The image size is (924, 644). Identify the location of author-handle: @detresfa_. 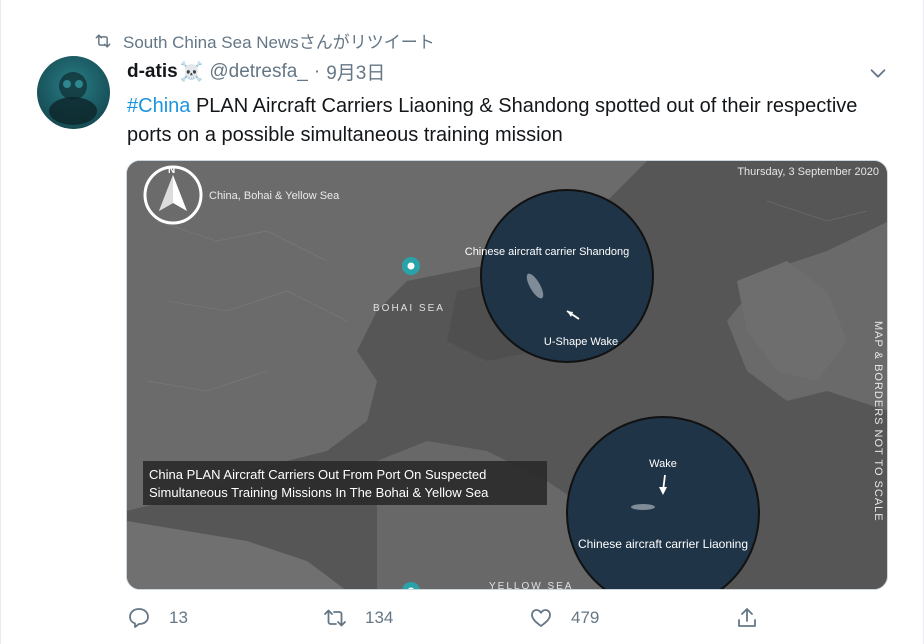
(258, 72).